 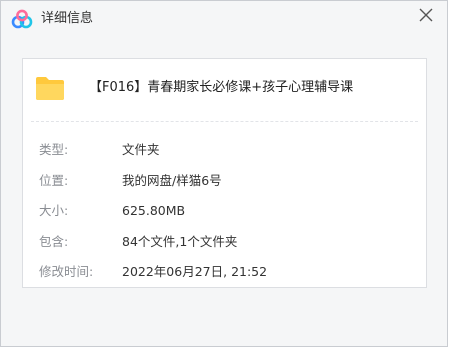 I want to click on property-row-size: 大小: 625.80MB, so click(x=229, y=217).